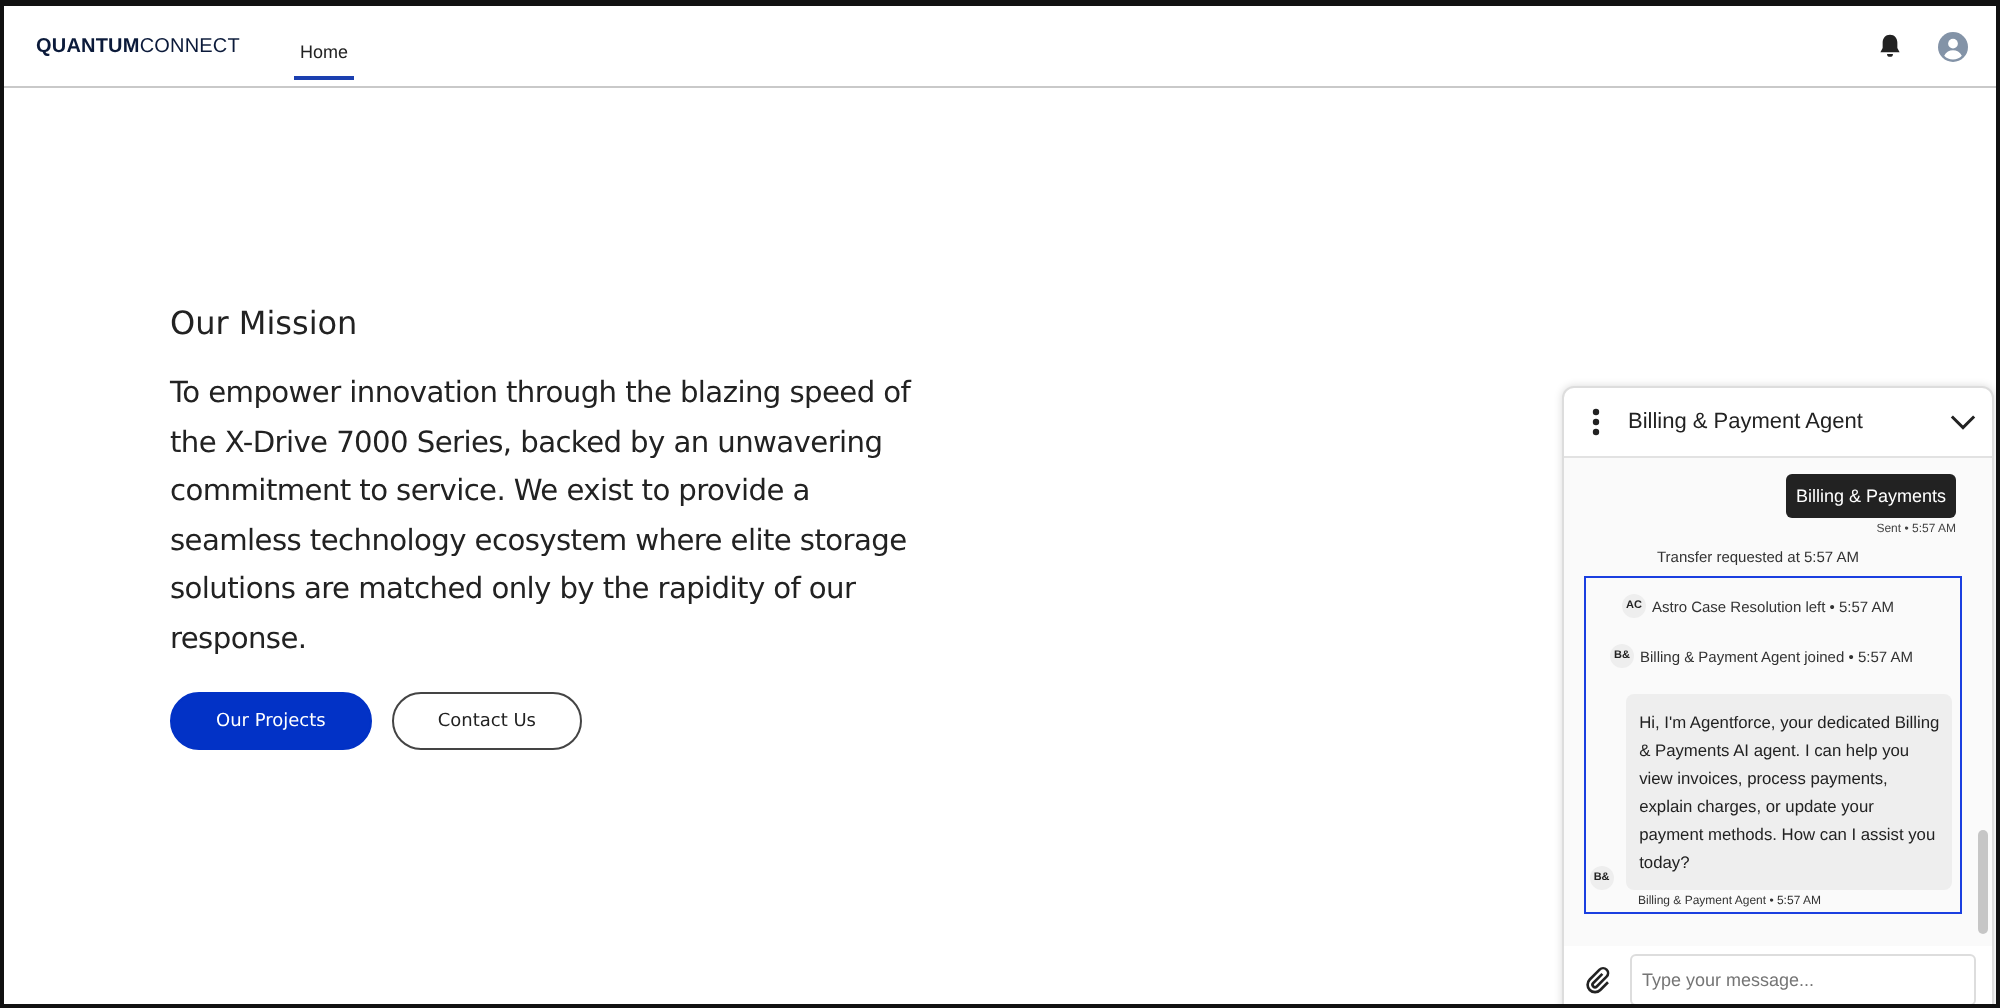  I want to click on nav-tab: Home, so click(323, 50).